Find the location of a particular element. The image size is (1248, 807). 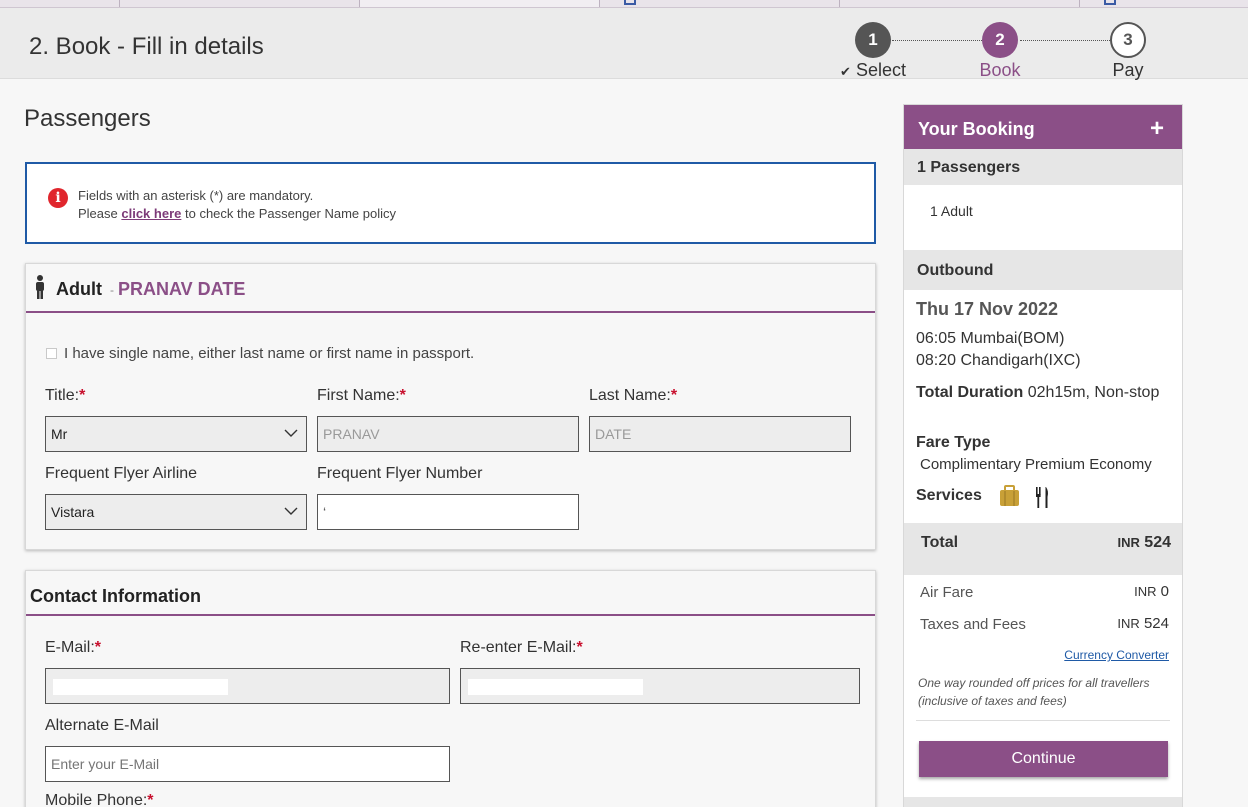

email-label: E-Mail:* is located at coordinates (73, 647).